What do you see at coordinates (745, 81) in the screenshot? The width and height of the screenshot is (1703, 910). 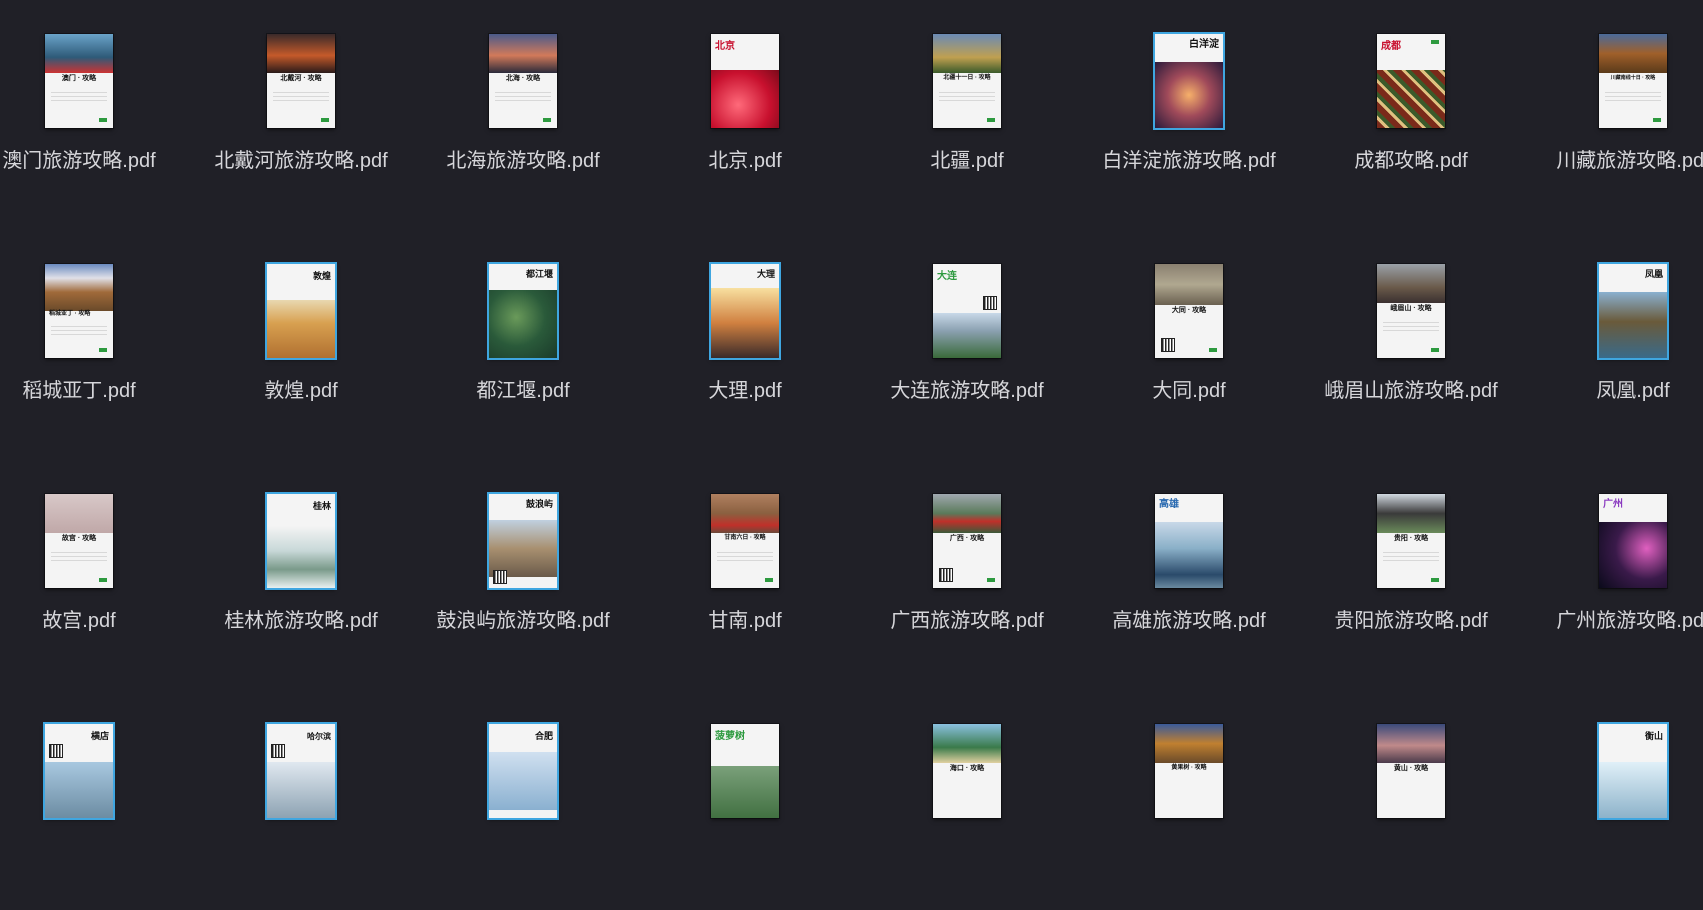 I see `pdf-thumbnail: 北京` at bounding box center [745, 81].